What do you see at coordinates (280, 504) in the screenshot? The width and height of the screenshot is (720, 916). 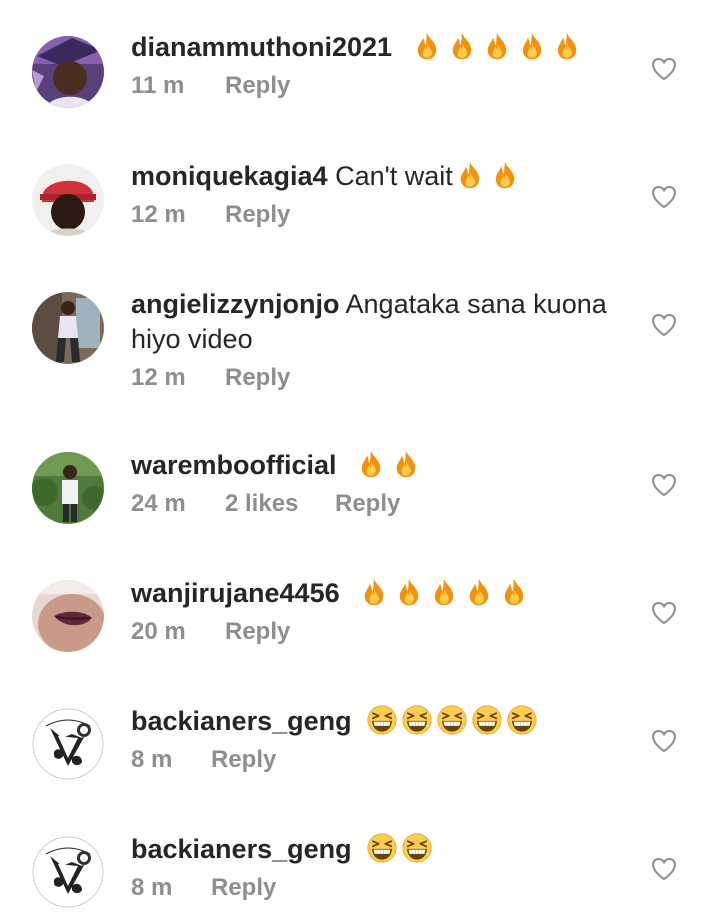 I see `like-count: 2 likes` at bounding box center [280, 504].